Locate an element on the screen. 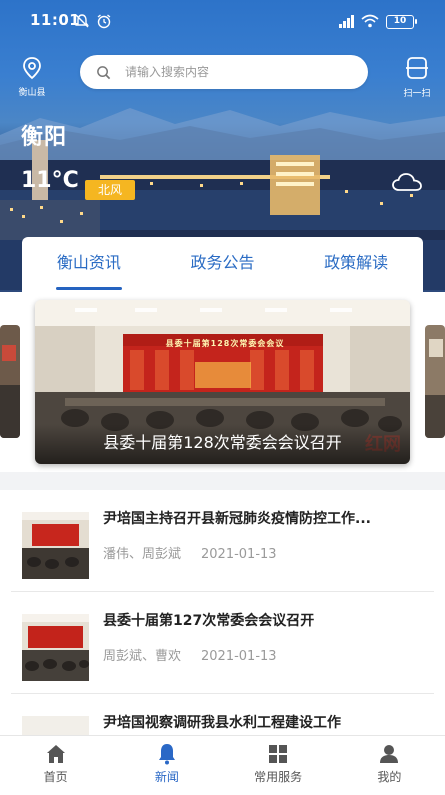 Image resolution: width=445 pixels, height=795 pixels. search-icon is located at coordinates (104, 72).